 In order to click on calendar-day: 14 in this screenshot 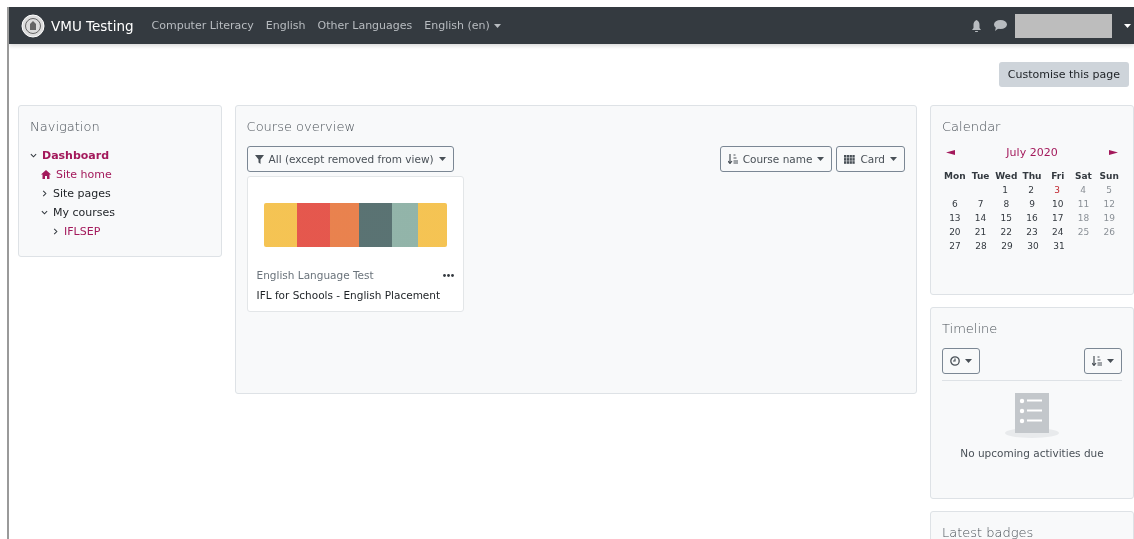, I will do `click(980, 218)`.